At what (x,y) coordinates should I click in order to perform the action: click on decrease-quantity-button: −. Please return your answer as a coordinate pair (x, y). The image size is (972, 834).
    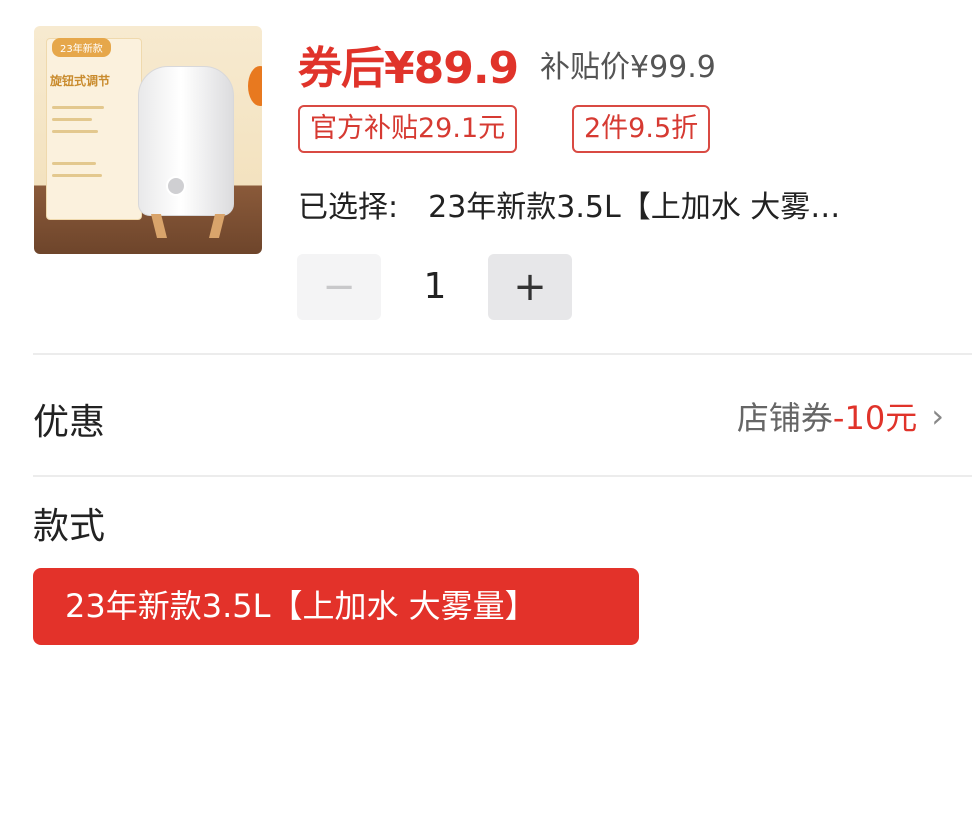
    Looking at the image, I should click on (339, 287).